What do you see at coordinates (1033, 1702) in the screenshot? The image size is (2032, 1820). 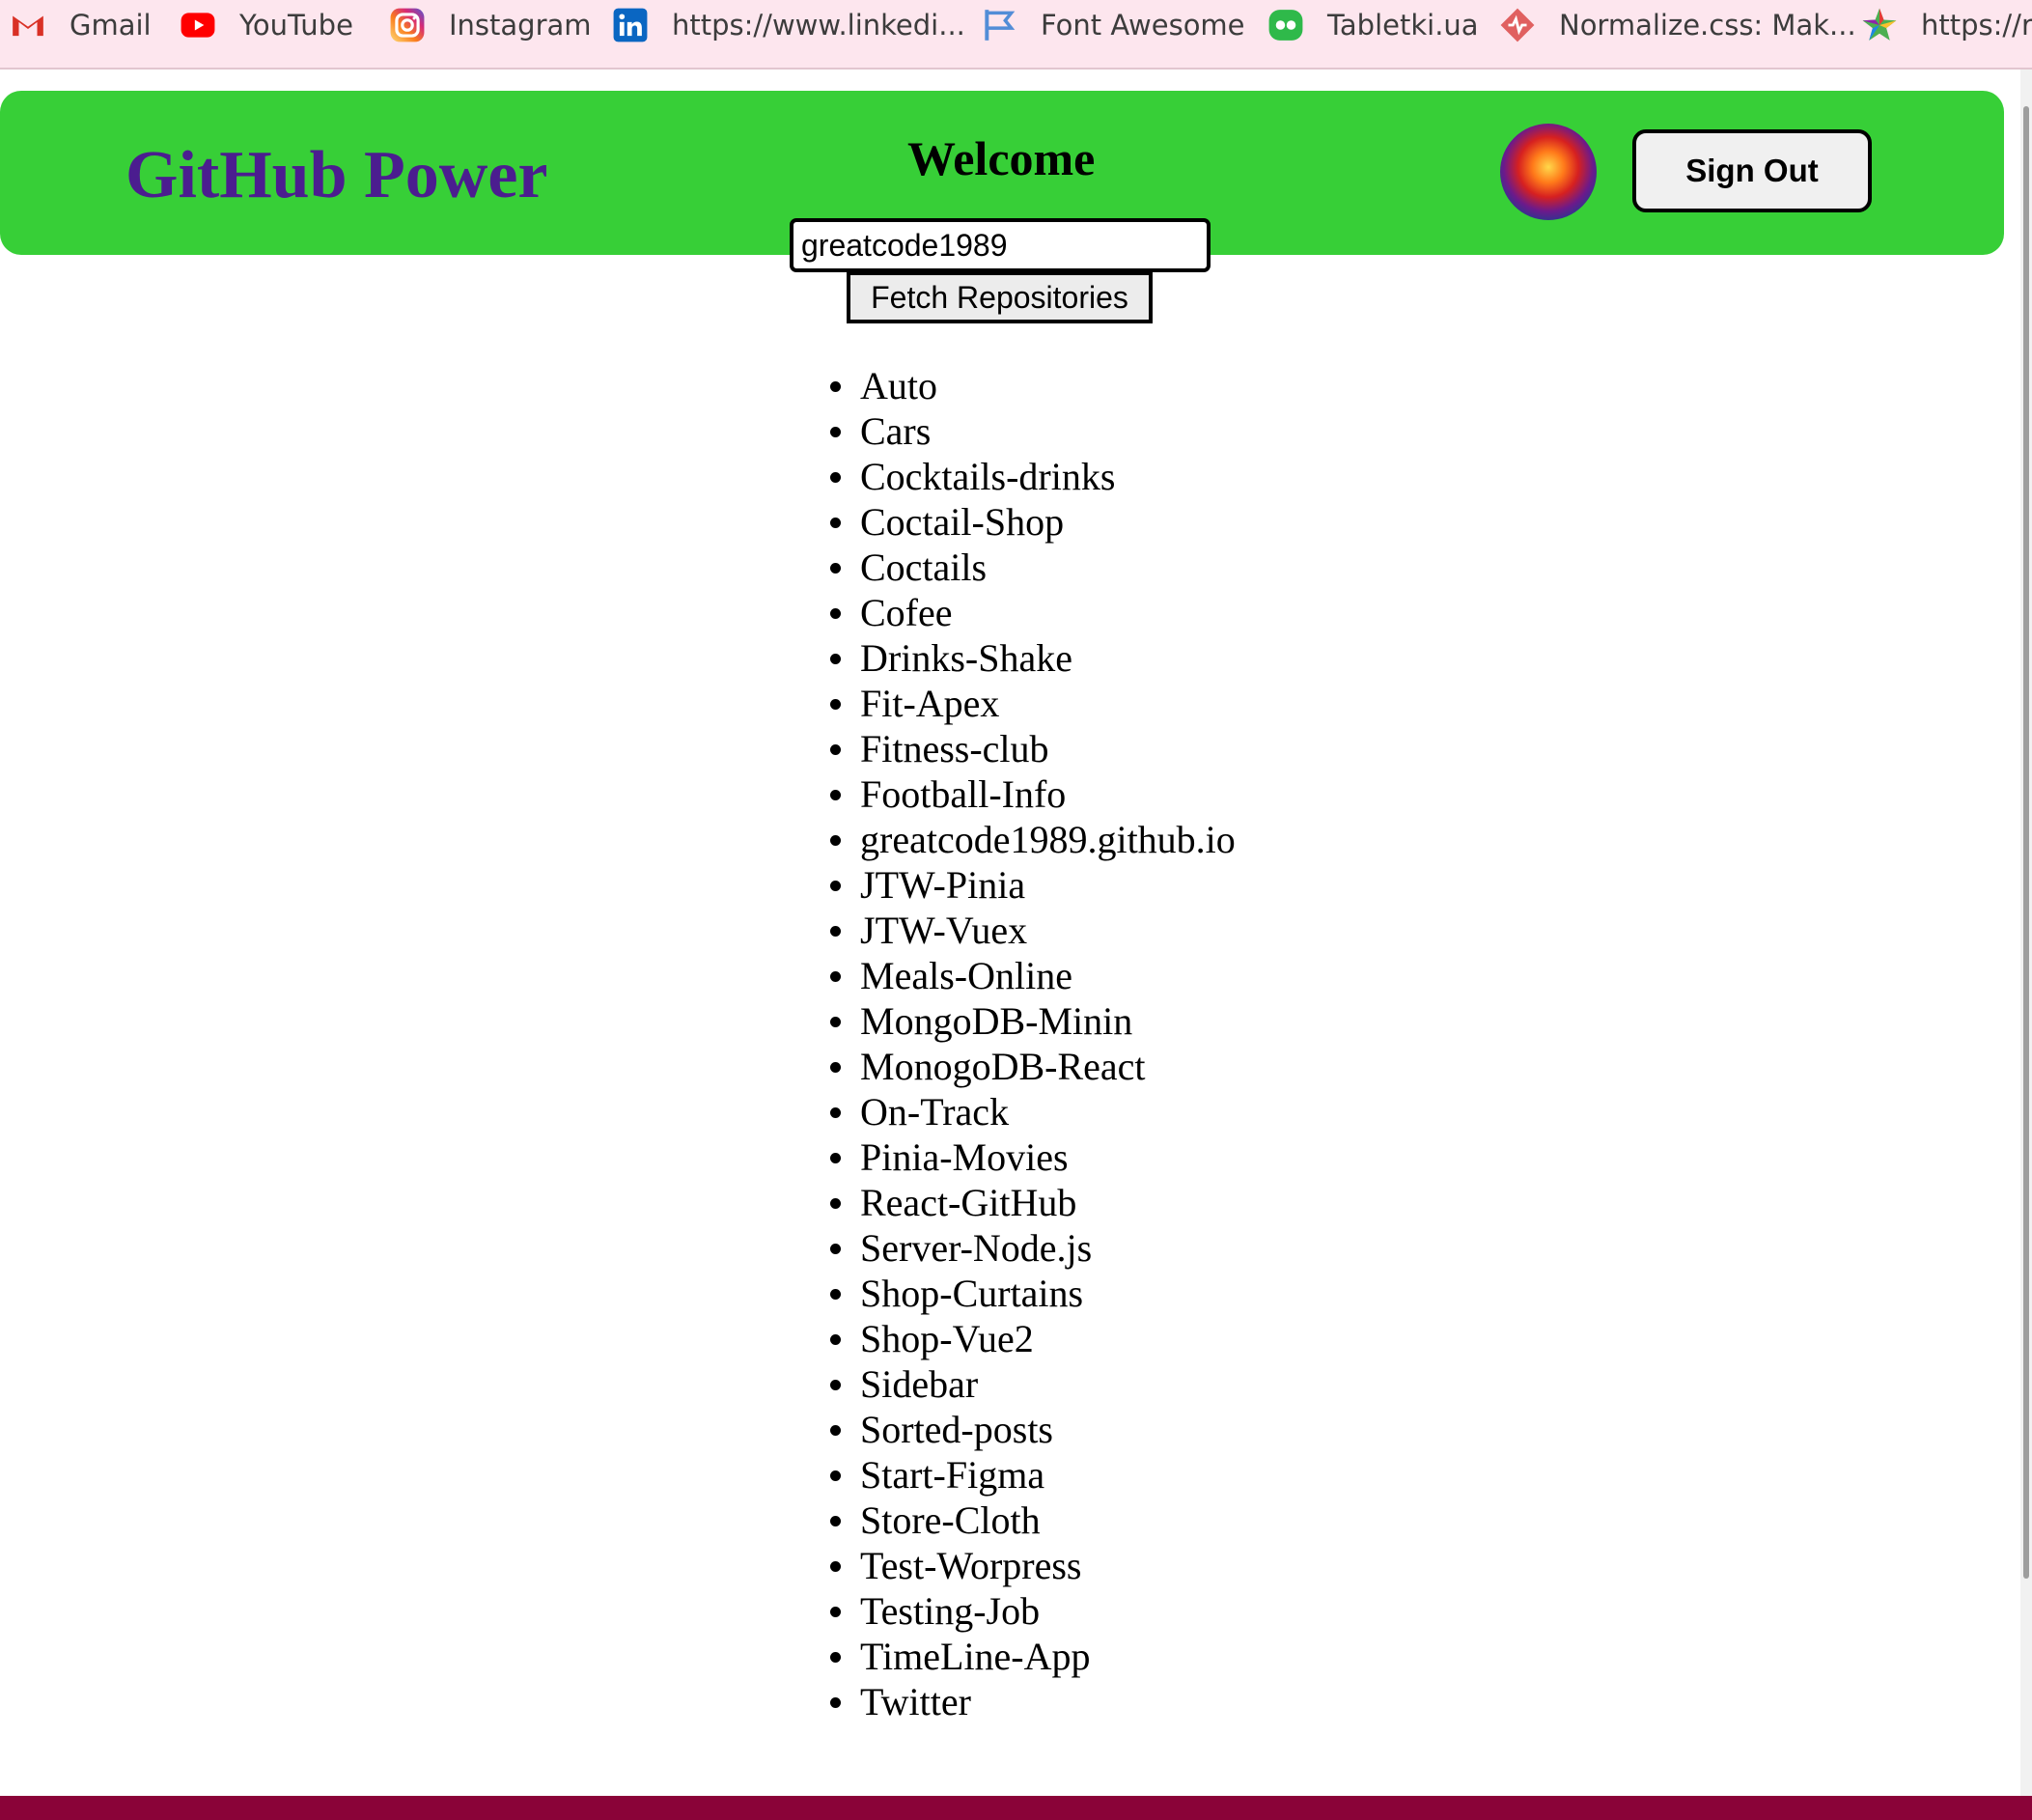 I see `list-item: Twitter` at bounding box center [1033, 1702].